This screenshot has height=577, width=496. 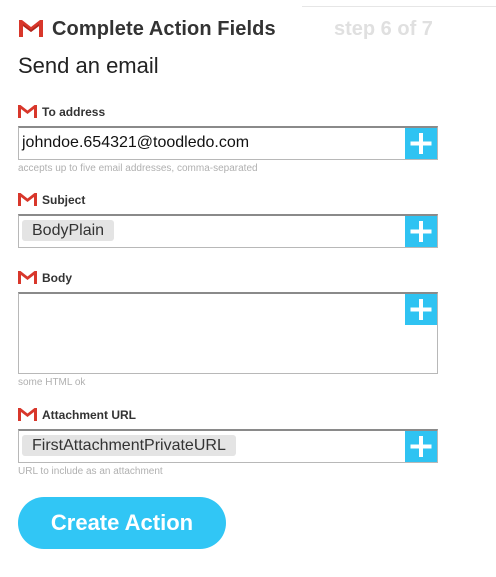 What do you see at coordinates (122, 523) in the screenshot?
I see `create-action-button: Create Action` at bounding box center [122, 523].